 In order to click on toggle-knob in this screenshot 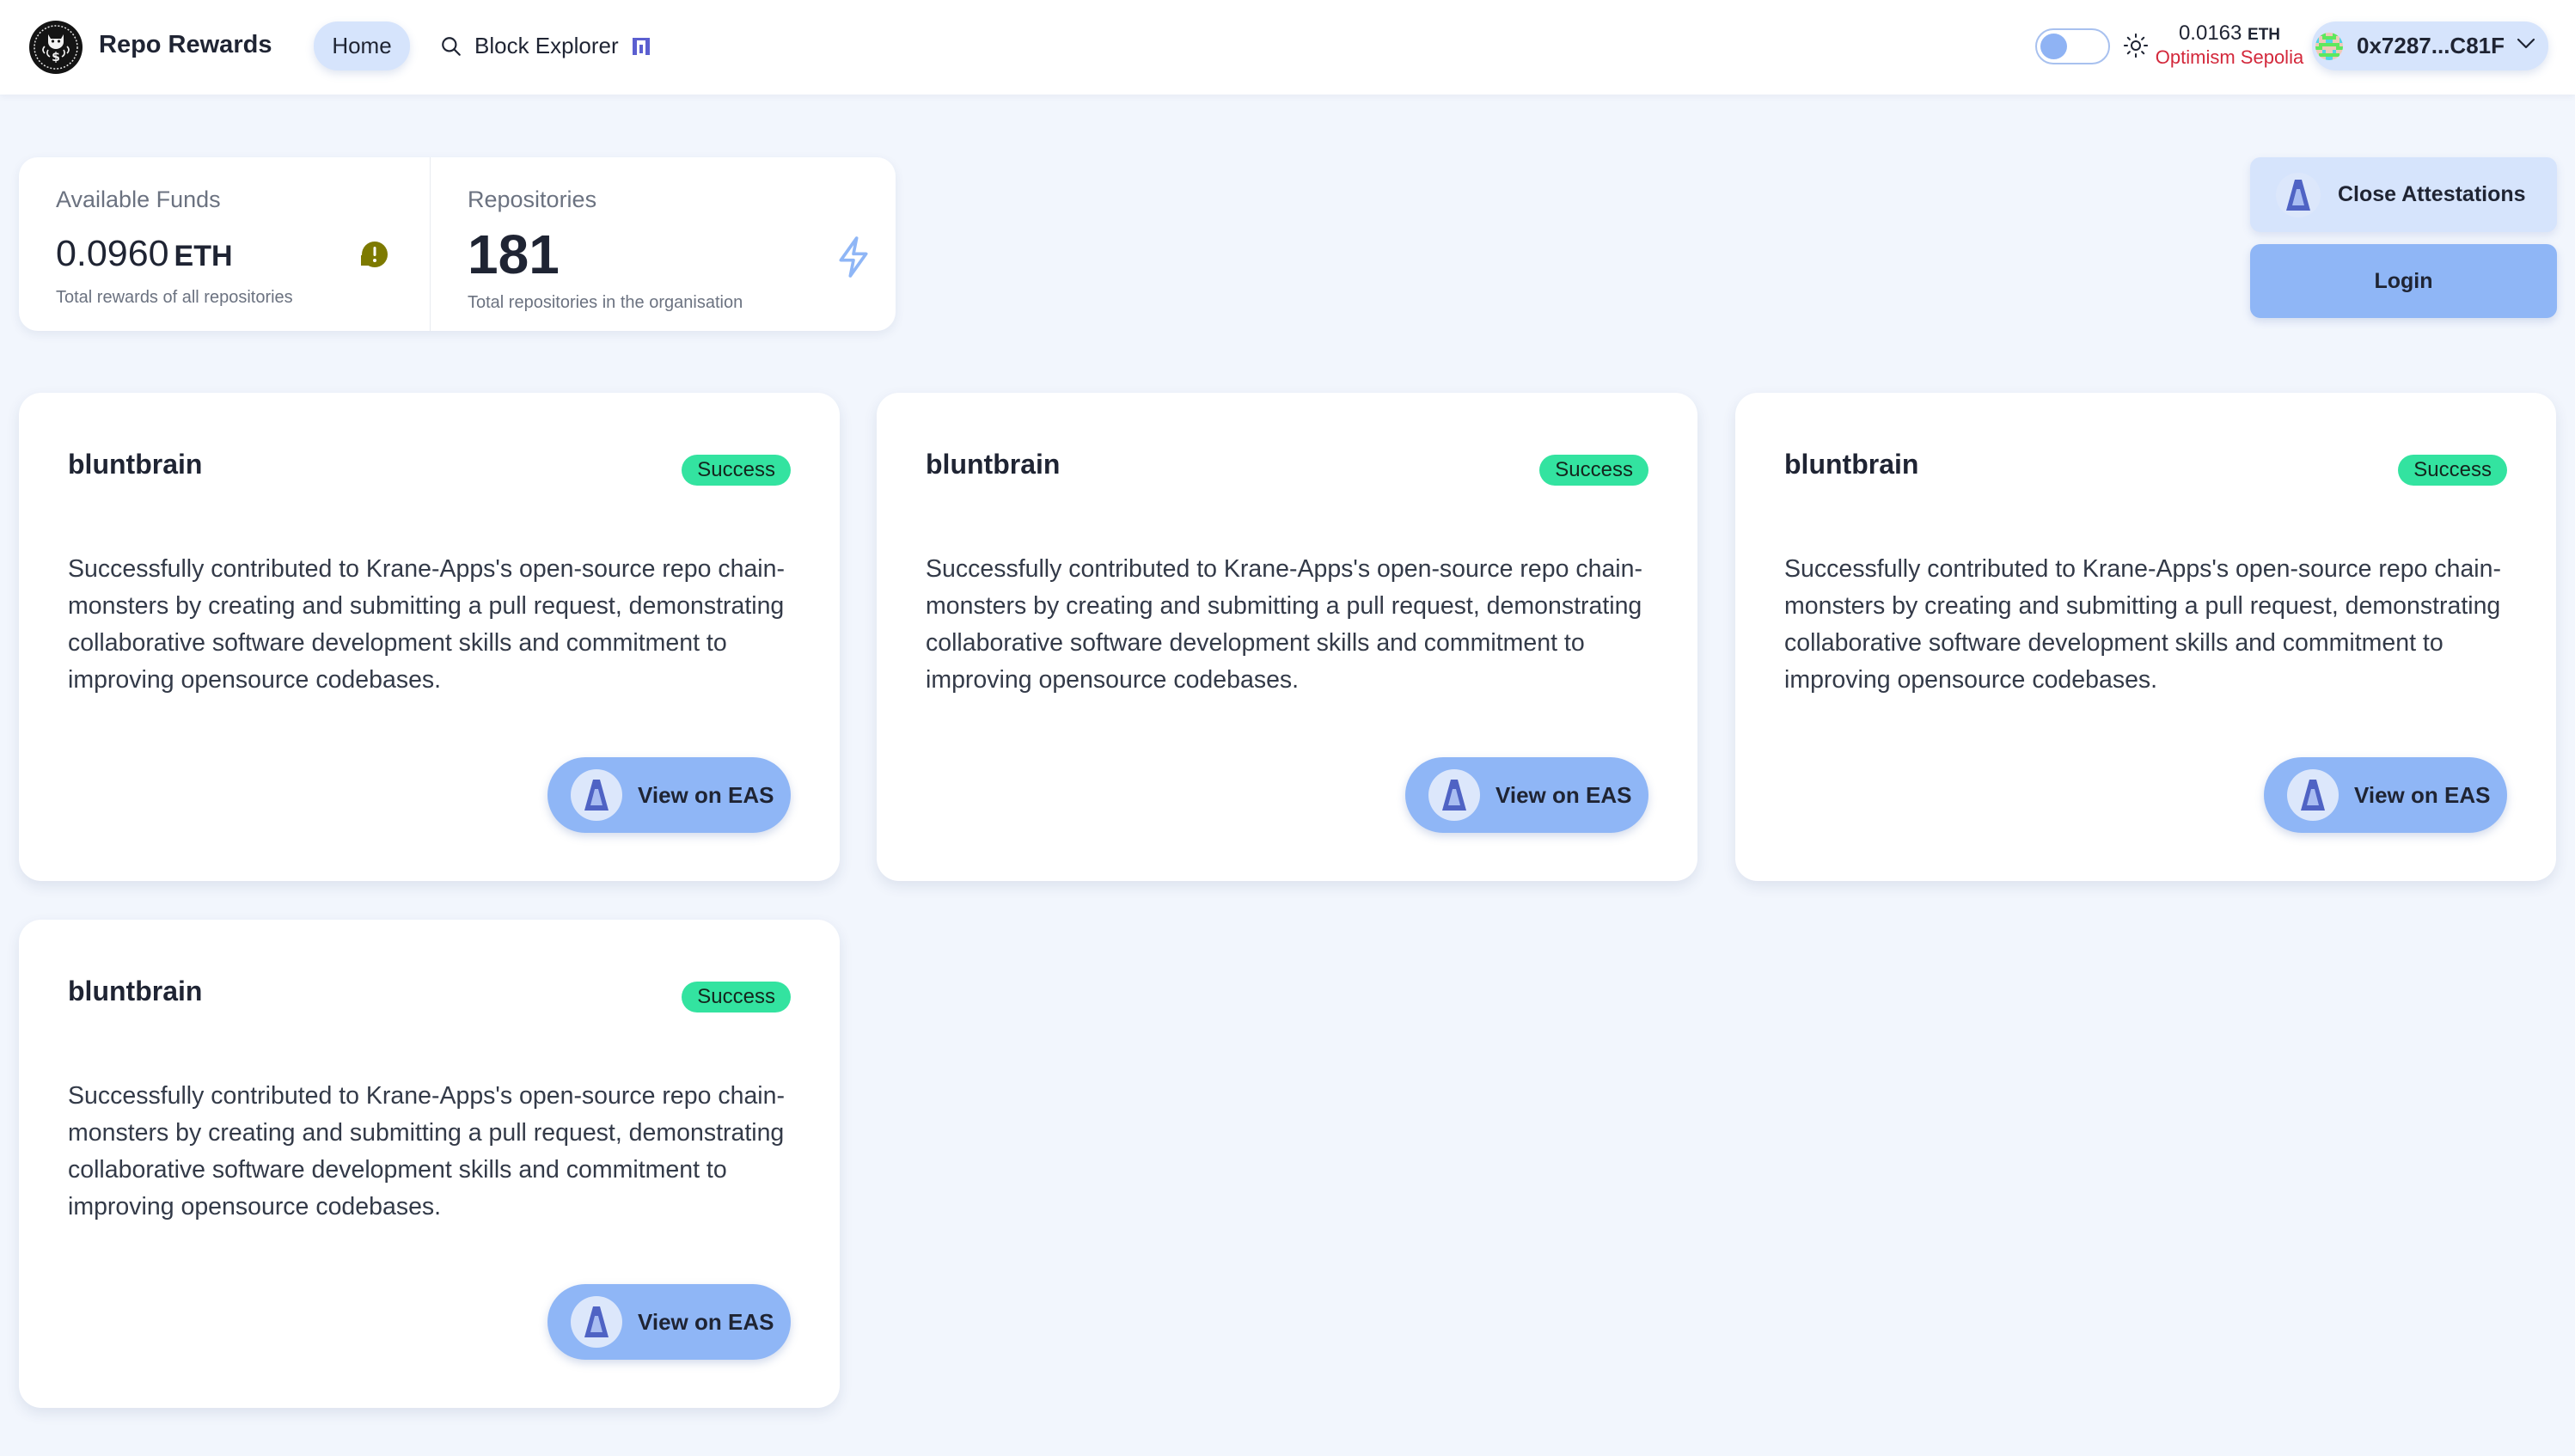, I will do `click(2053, 46)`.